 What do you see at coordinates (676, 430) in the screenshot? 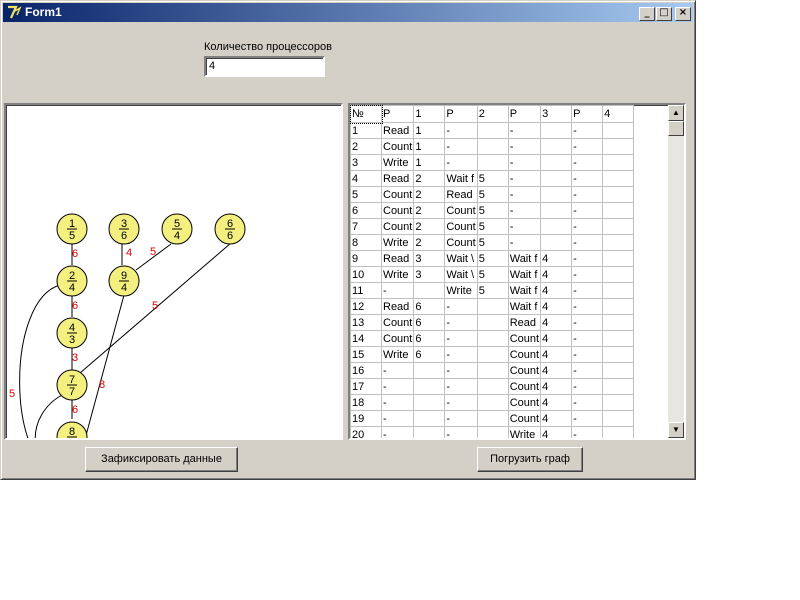
I see `scroll-down-arrow-icon: ▼` at bounding box center [676, 430].